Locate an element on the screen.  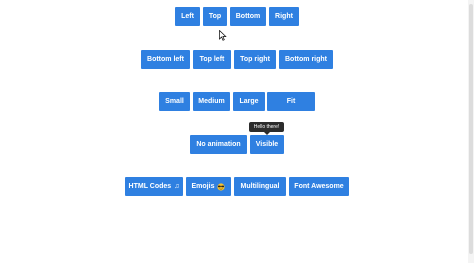
emojis-button: Emojis is located at coordinates (208, 186).